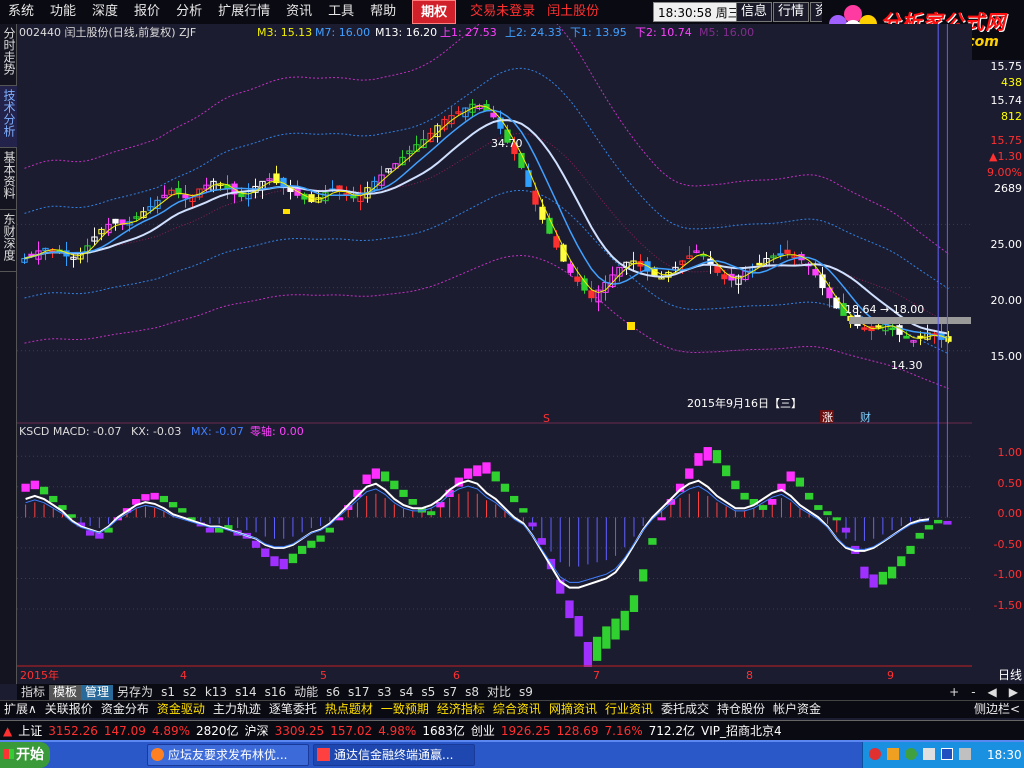 This screenshot has width=1024, height=768. What do you see at coordinates (623, 730) in the screenshot?
I see `cy-pct: 7.16%` at bounding box center [623, 730].